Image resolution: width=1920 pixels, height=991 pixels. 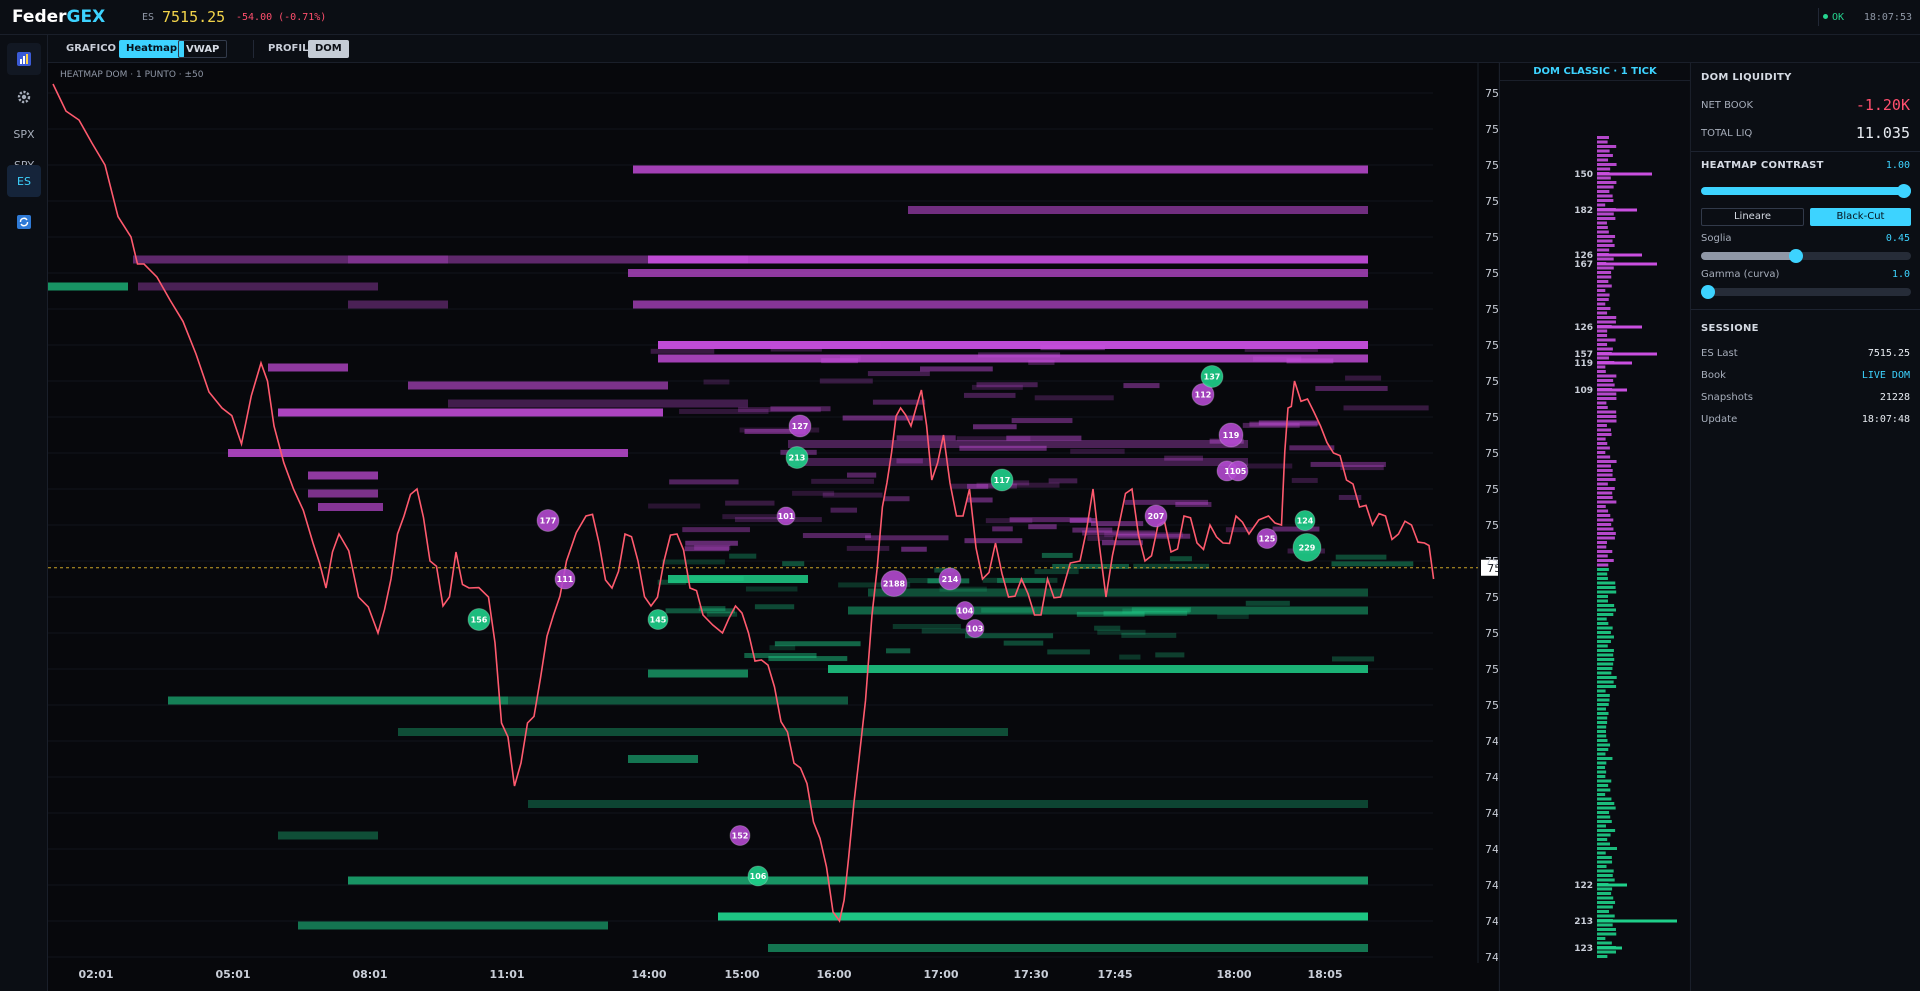 What do you see at coordinates (1307, 548) in the screenshot?
I see `bubble-label: 229` at bounding box center [1307, 548].